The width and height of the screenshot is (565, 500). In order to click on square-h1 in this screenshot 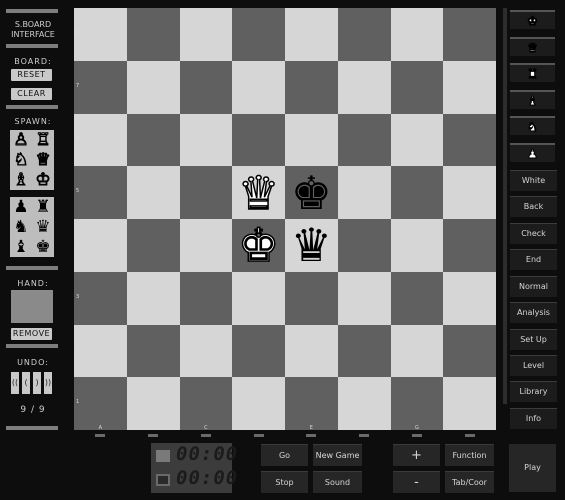, I will do `click(469, 403)`.